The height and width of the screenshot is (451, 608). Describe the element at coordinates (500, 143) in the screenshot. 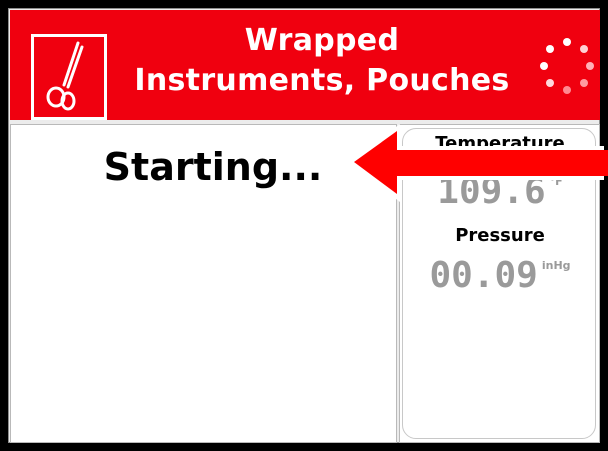

I see `temperature-label: Temperature` at that location.